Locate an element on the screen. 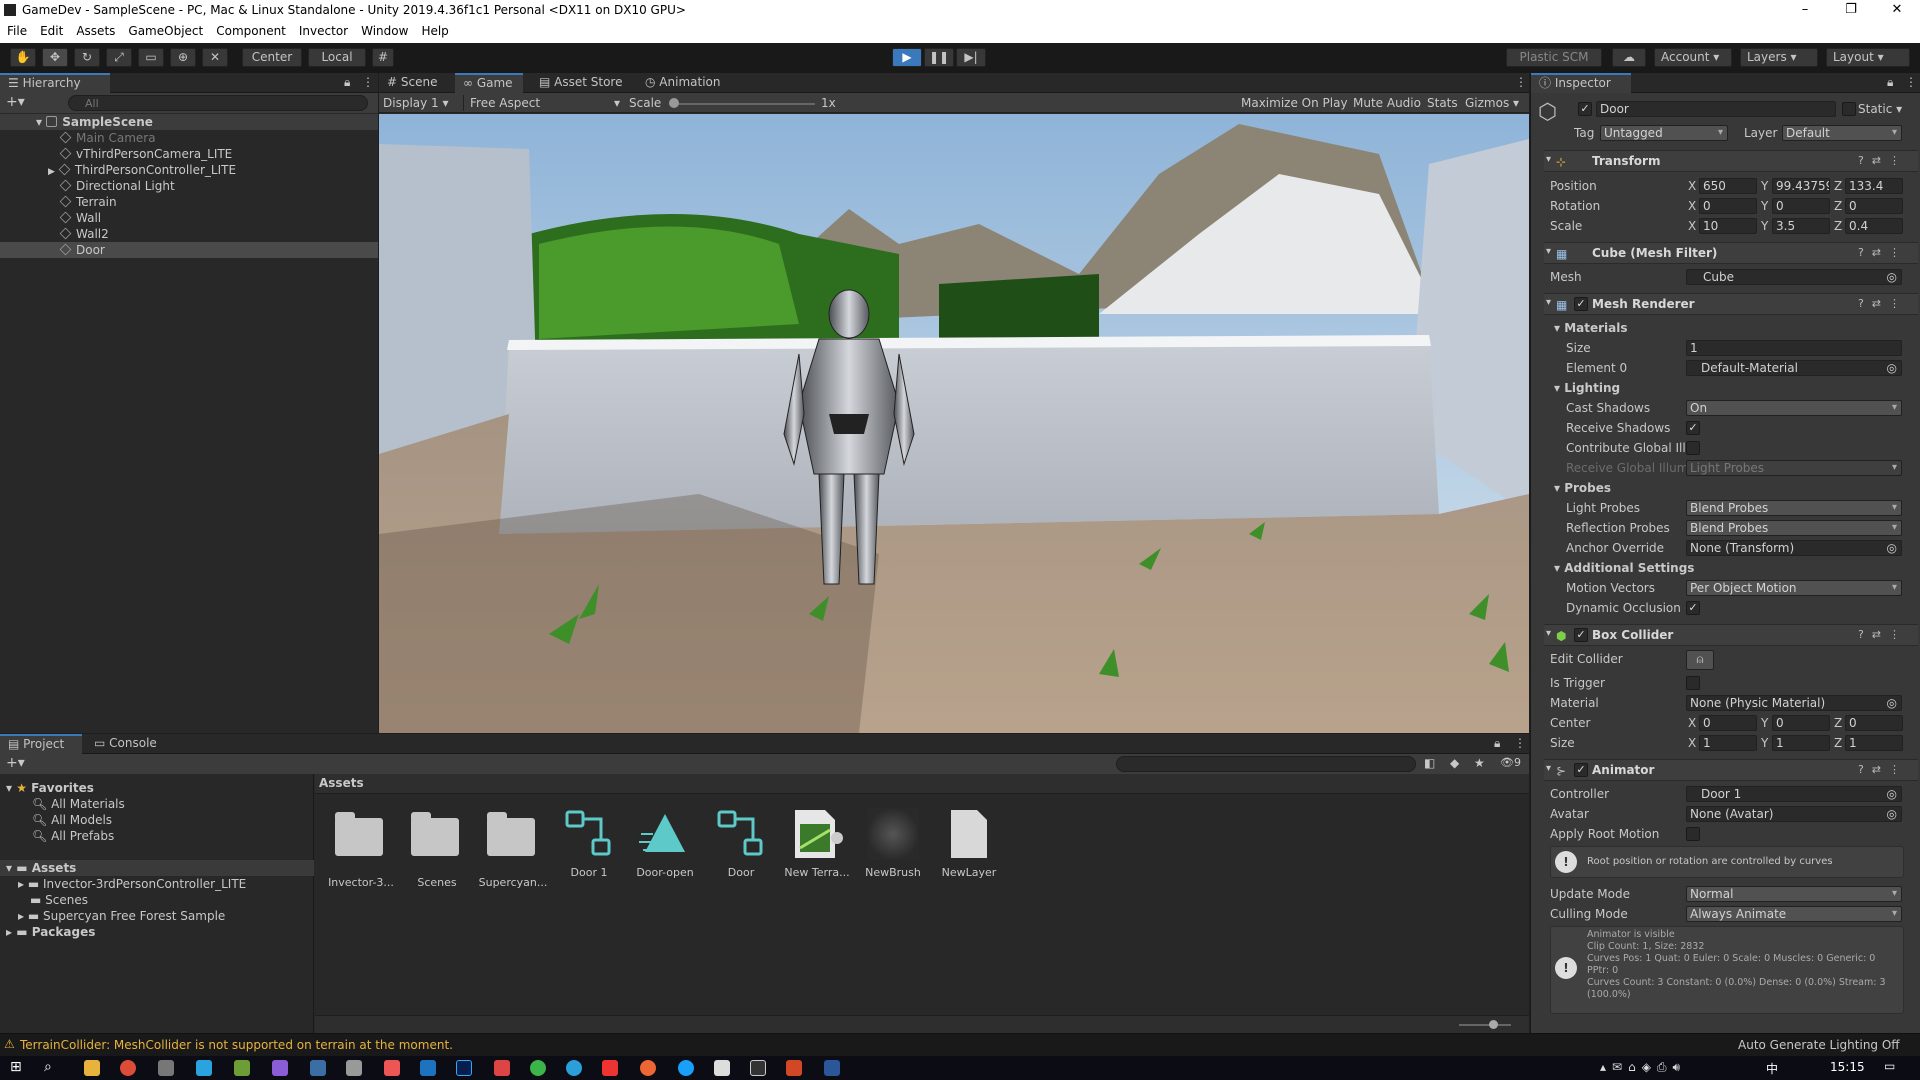  controller-field: Door 1 ◎ is located at coordinates (1794, 794).